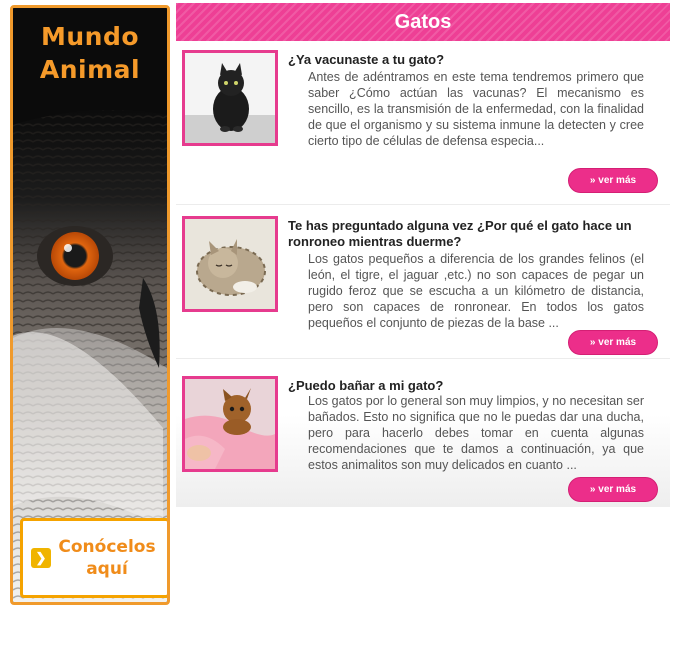 The height and width of the screenshot is (645, 676). Describe the element at coordinates (107, 569) in the screenshot. I see `cta-label-line2: aquí` at that location.